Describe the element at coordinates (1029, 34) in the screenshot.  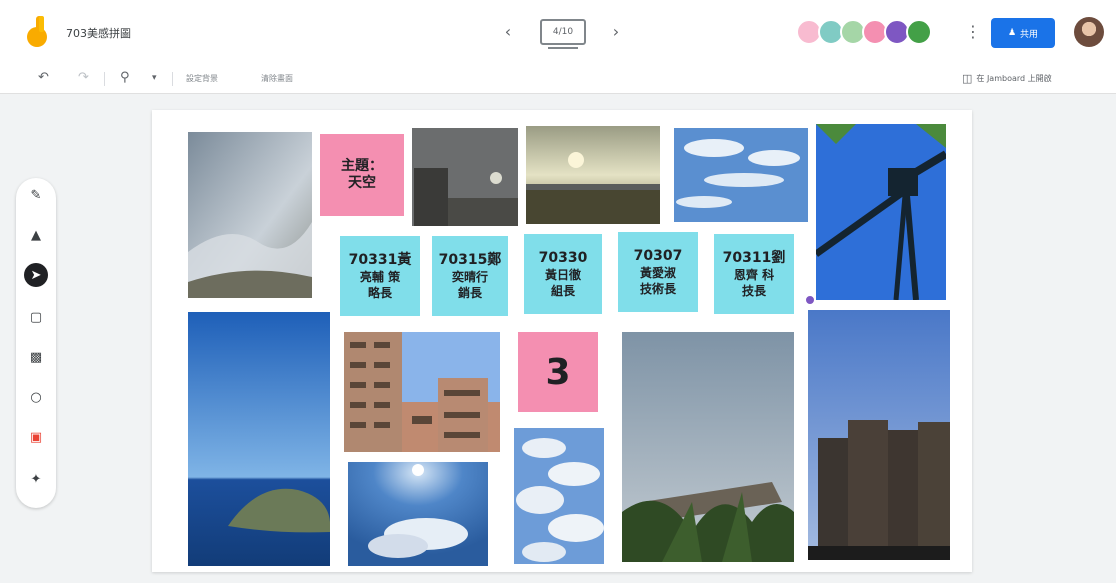
I see `share-label: 共用` at that location.